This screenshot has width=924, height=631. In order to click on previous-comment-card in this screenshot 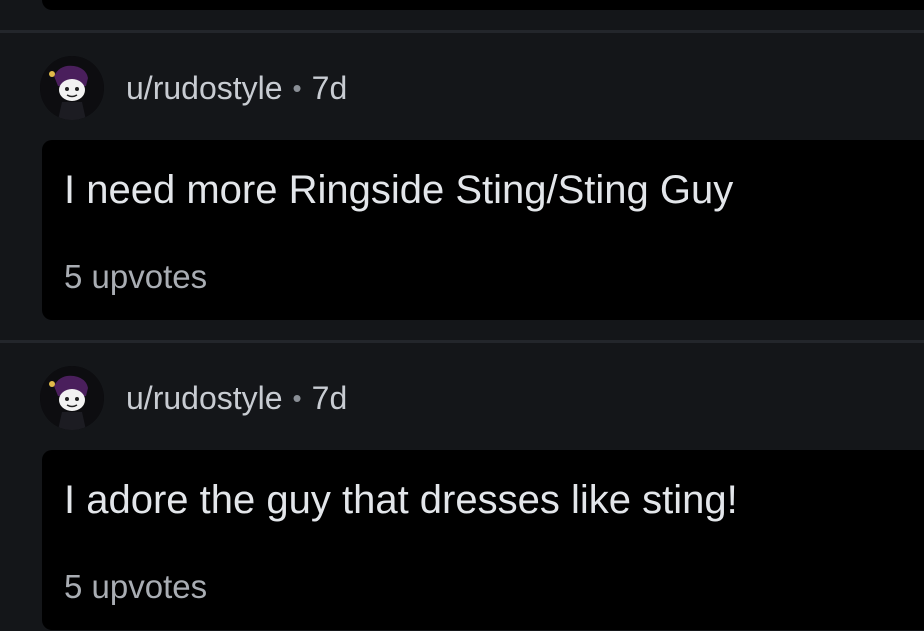, I will do `click(483, 5)`.